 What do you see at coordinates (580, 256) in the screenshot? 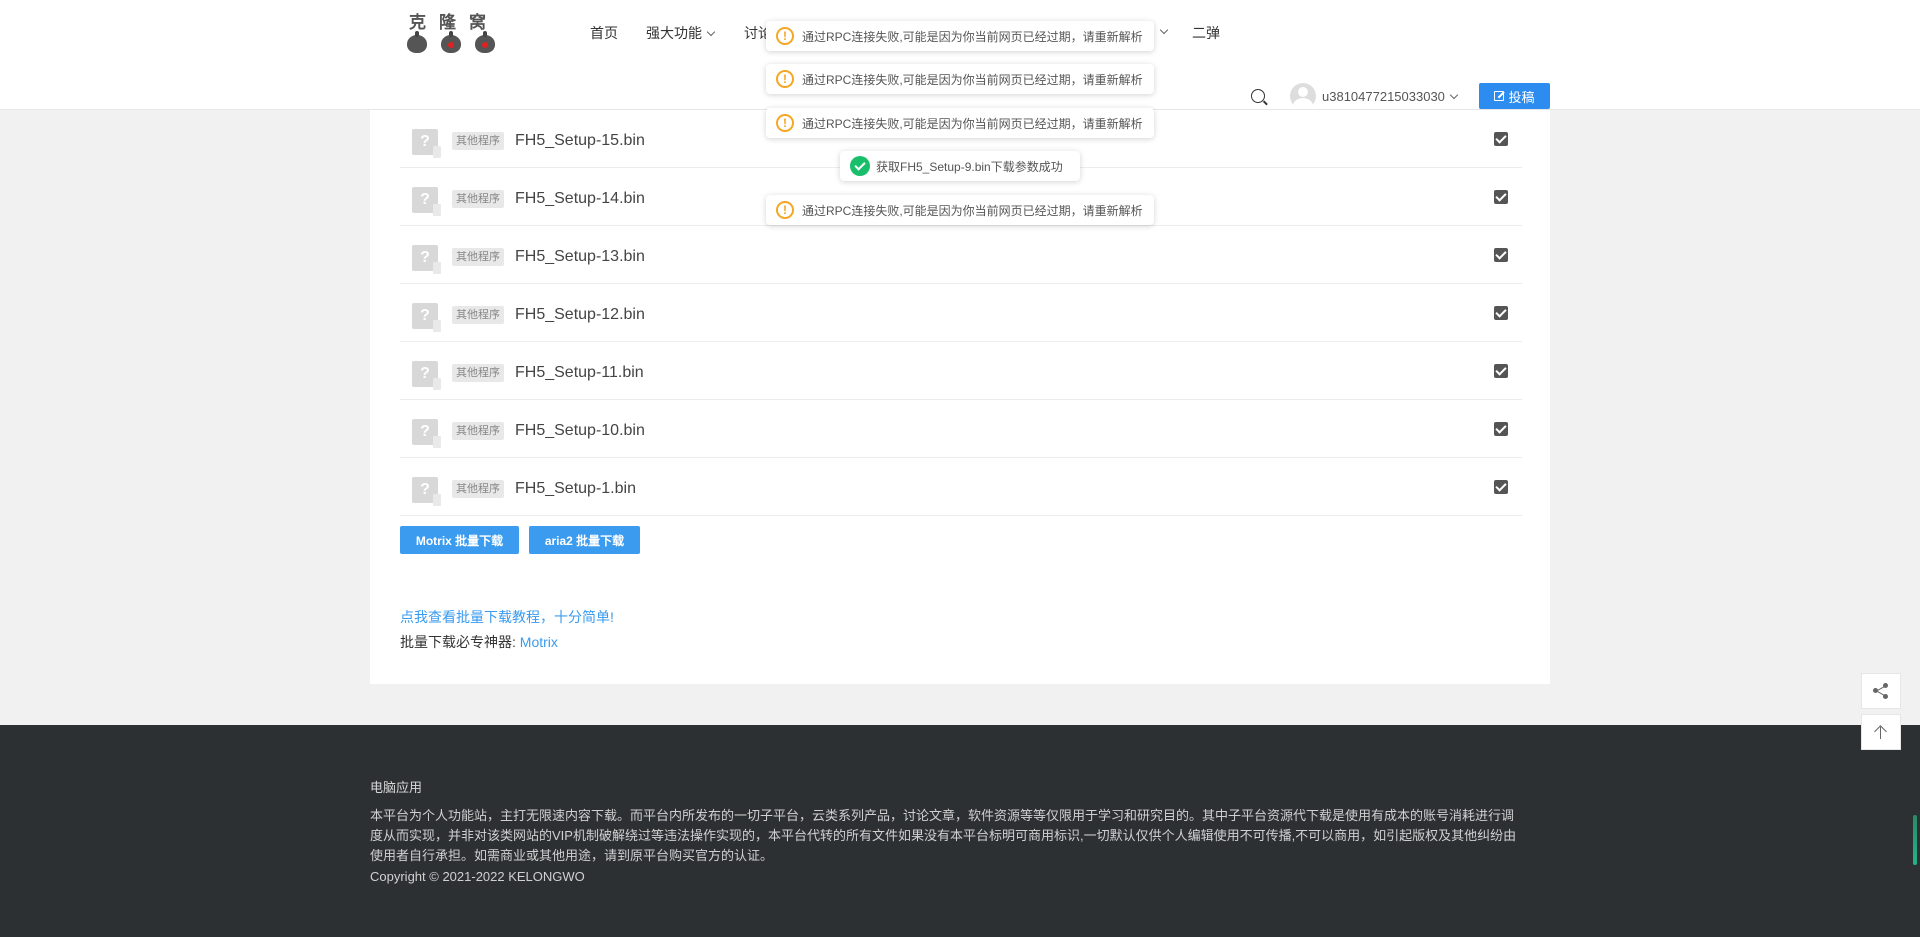
I see `file-name: FH5_Setup-13.bin` at bounding box center [580, 256].